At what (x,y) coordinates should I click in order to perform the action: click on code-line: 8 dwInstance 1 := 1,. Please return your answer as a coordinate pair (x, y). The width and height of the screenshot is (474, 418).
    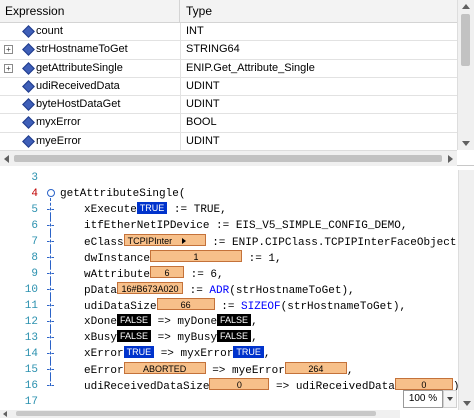
    Looking at the image, I should click on (235, 257).